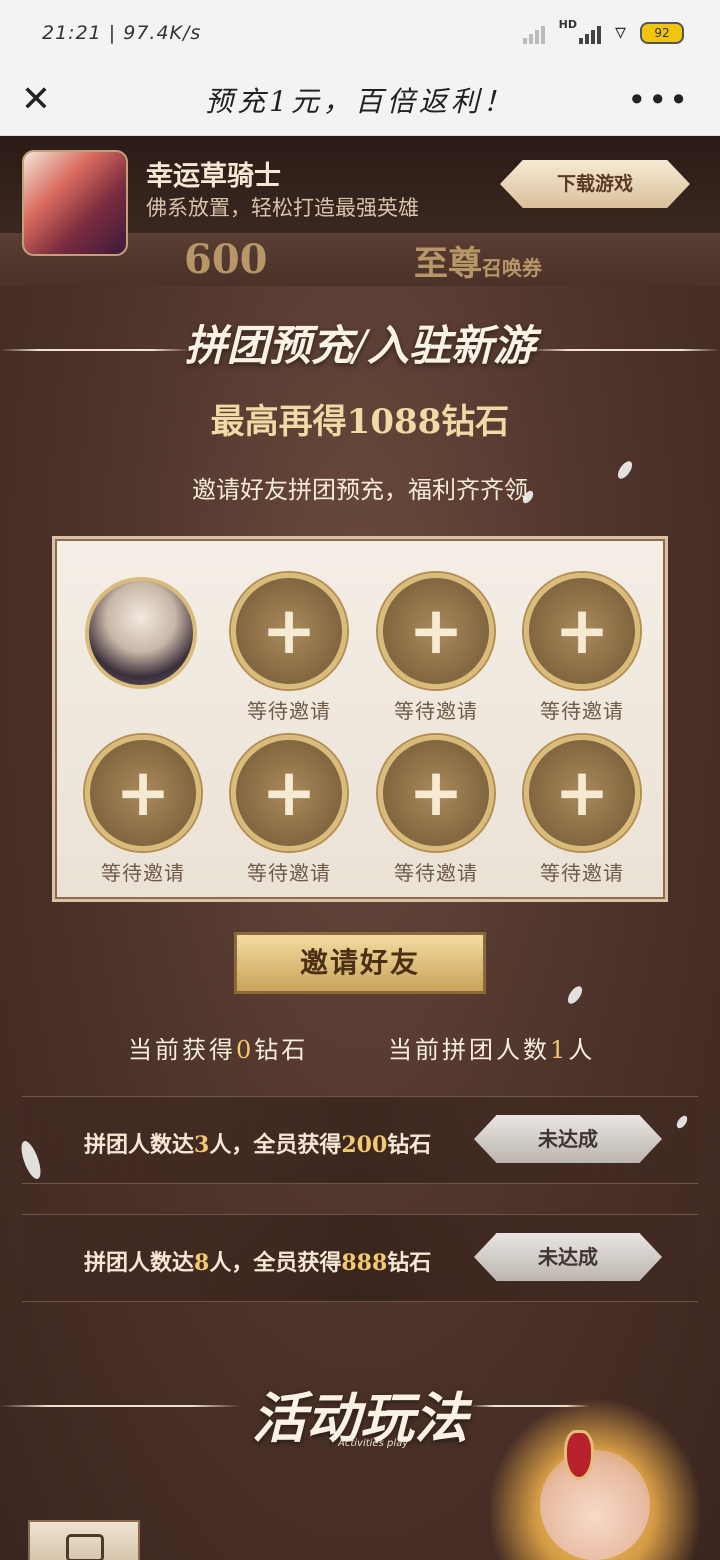 The height and width of the screenshot is (1560, 720). I want to click on diamonds-unit: 钻石, so click(281, 1050).